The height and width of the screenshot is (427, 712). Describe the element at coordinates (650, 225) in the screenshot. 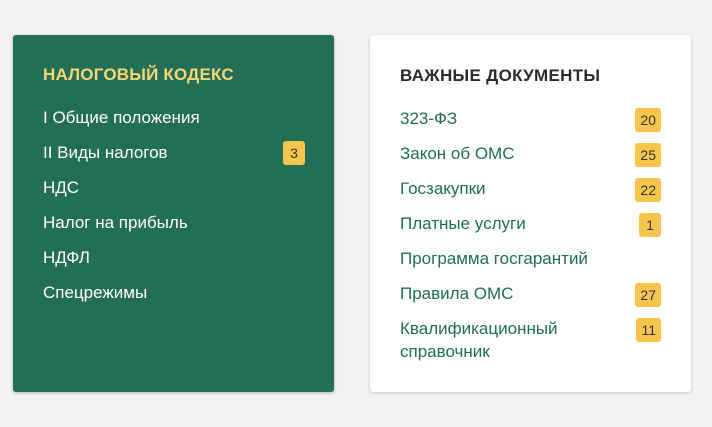

I see `count-badge: 1` at that location.